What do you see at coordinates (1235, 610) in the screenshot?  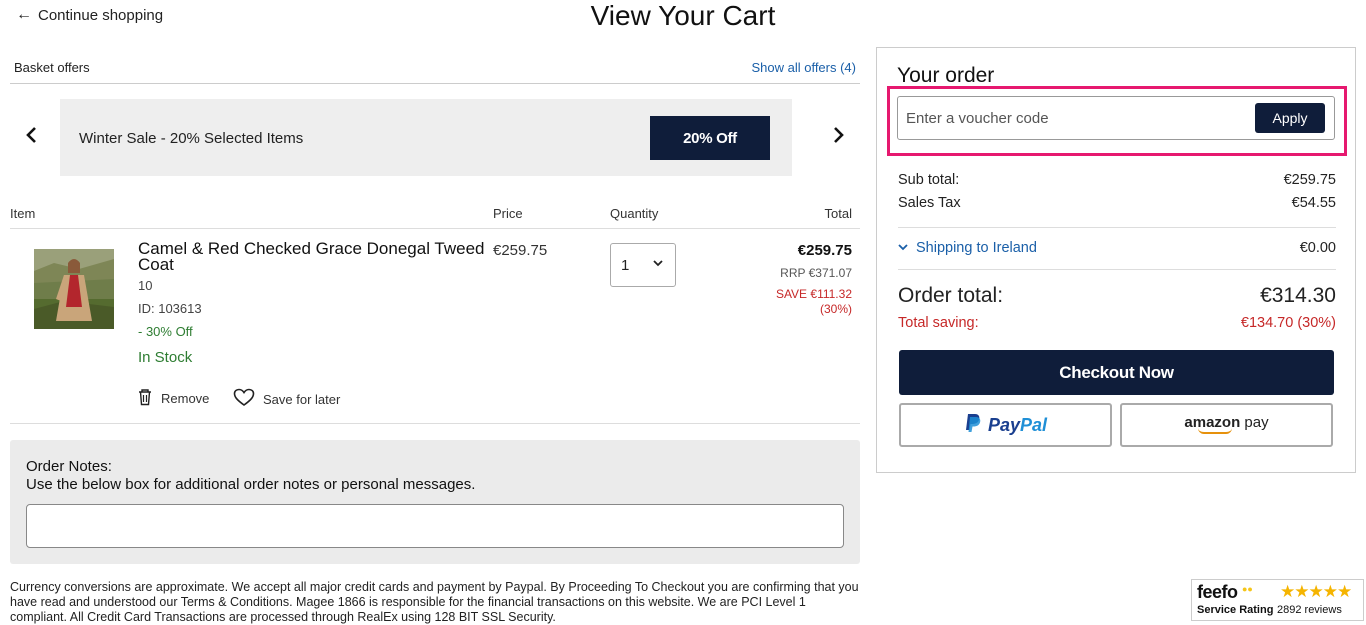 I see `feefo-service-rating-label: Service Rating` at bounding box center [1235, 610].